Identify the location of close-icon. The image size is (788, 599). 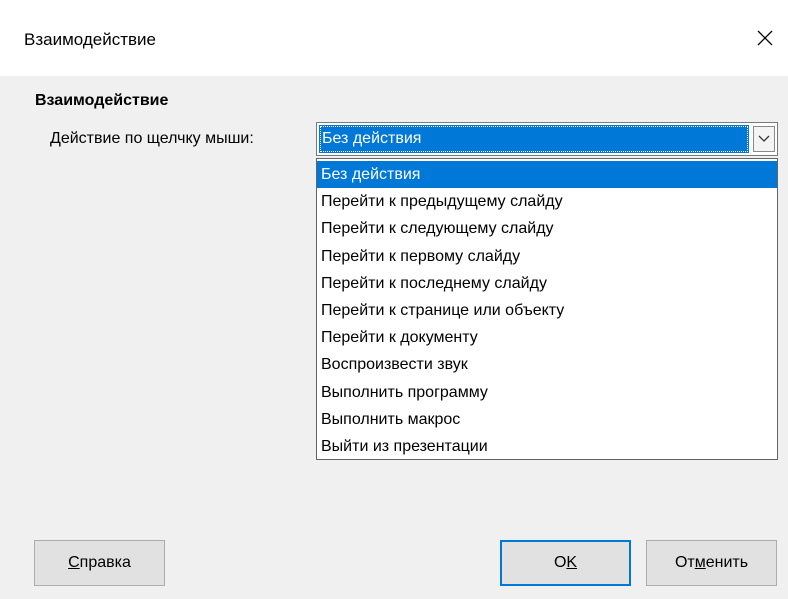
(765, 38).